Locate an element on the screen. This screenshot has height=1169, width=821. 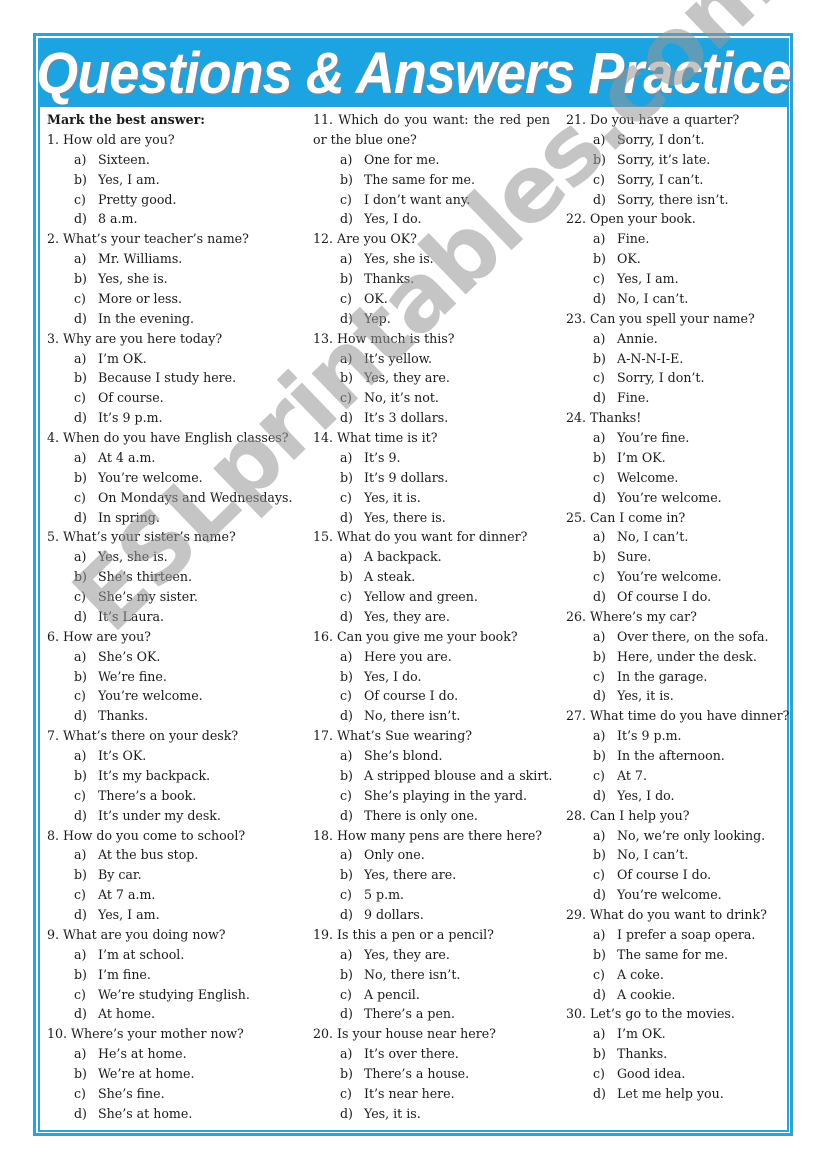
answer-option: a) One for me. is located at coordinates (431, 160).